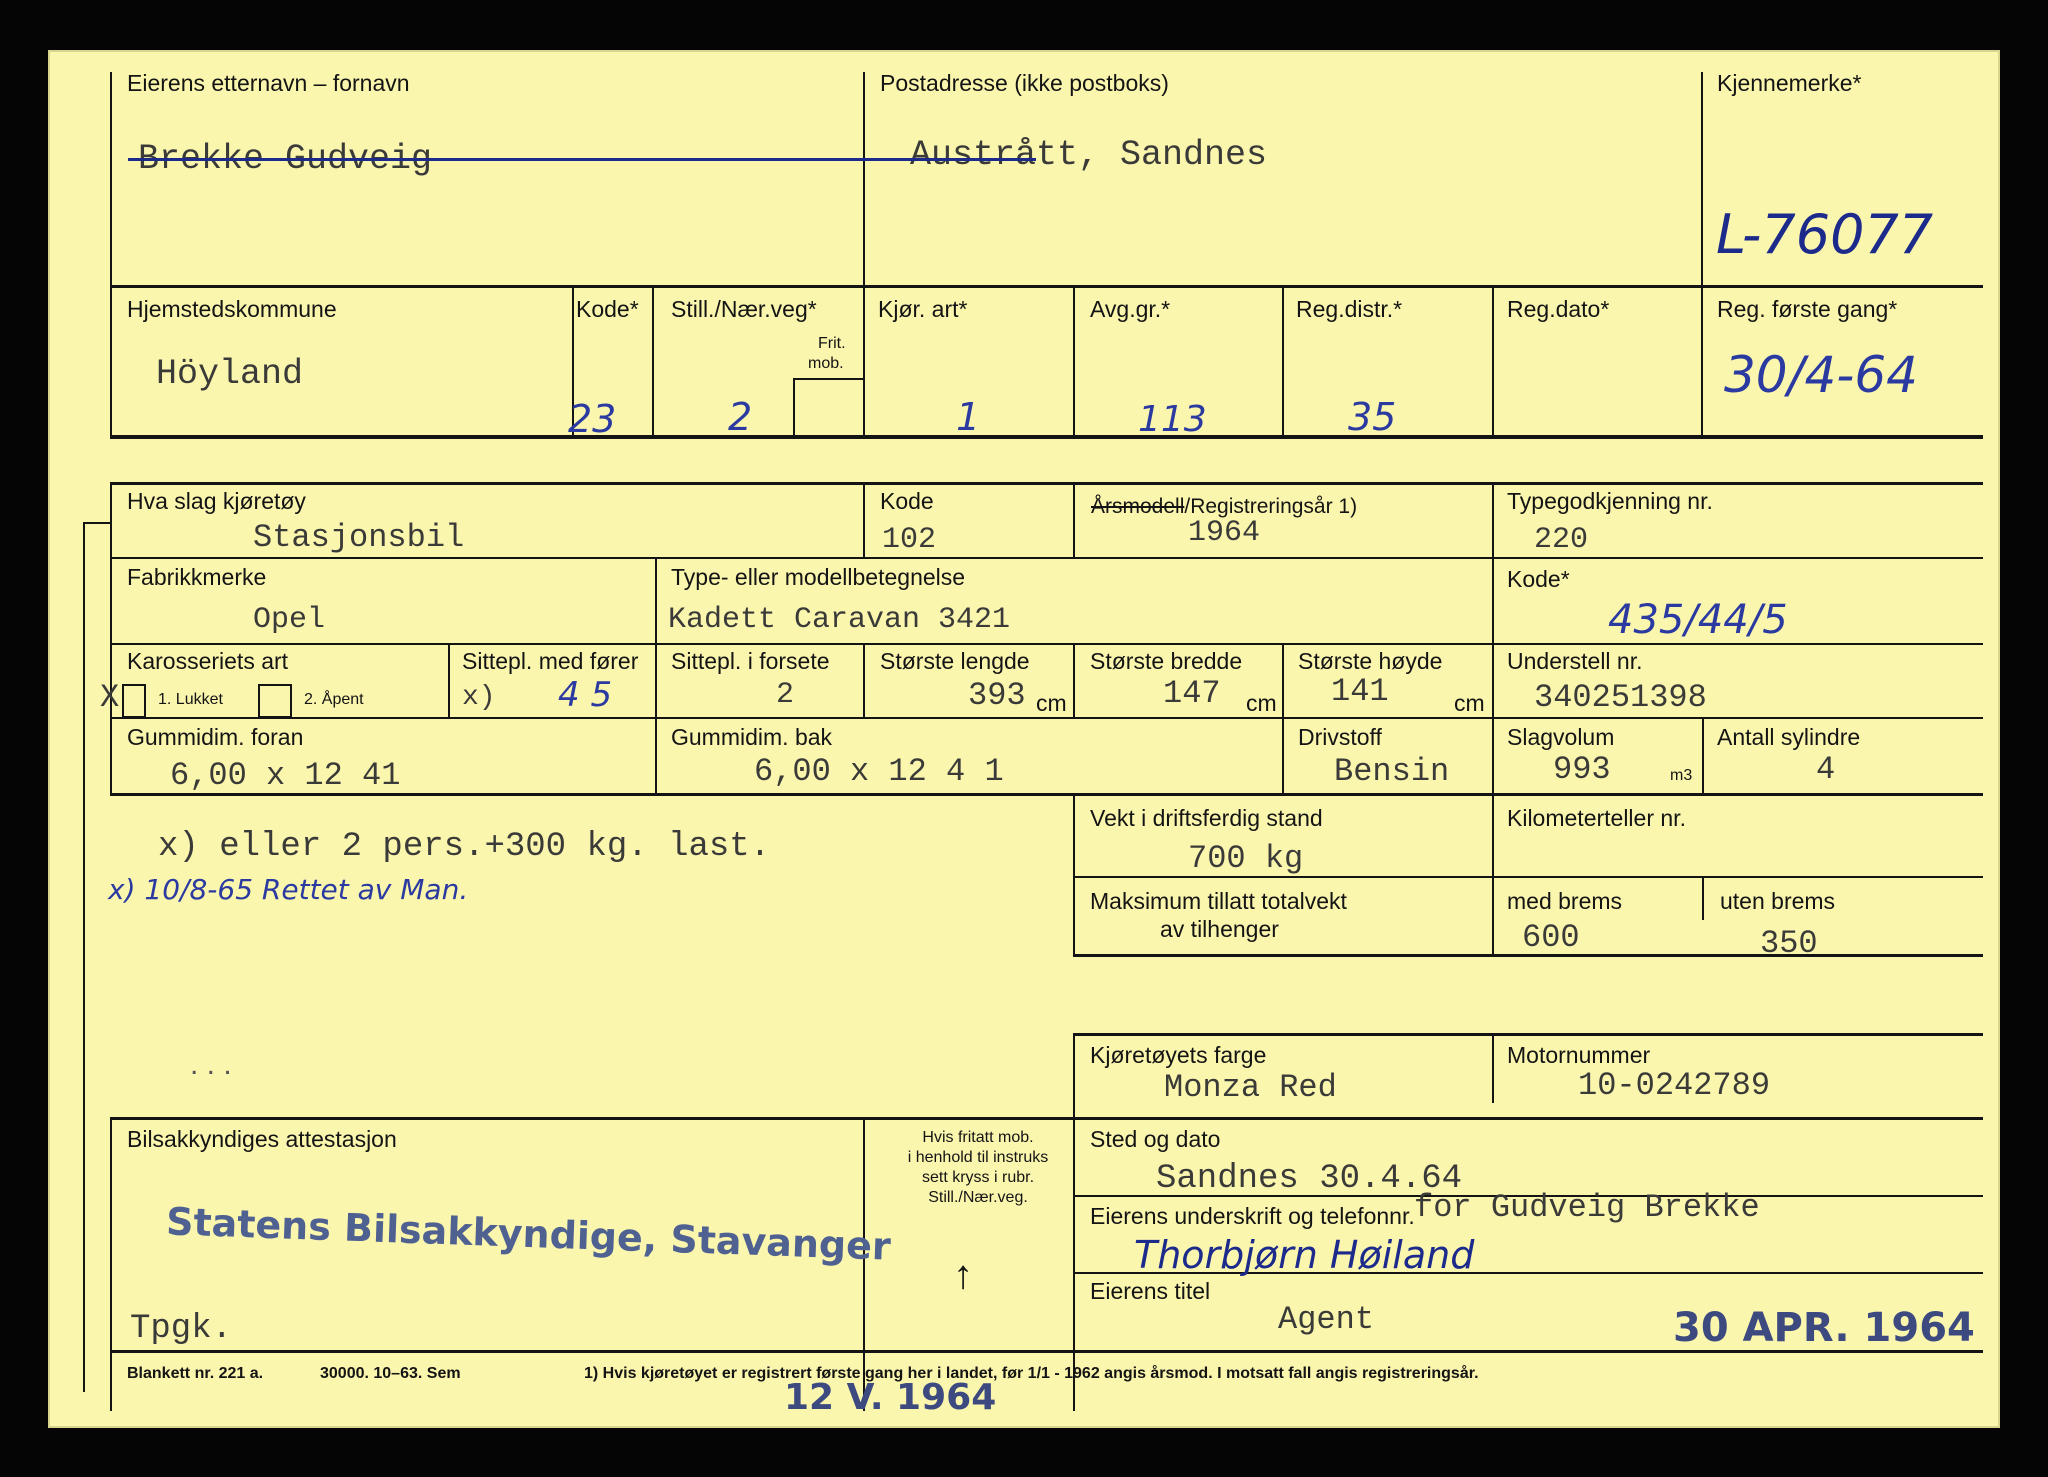  I want to click on owner-name-label: Eierens etternavn – fornavn, so click(268, 83).